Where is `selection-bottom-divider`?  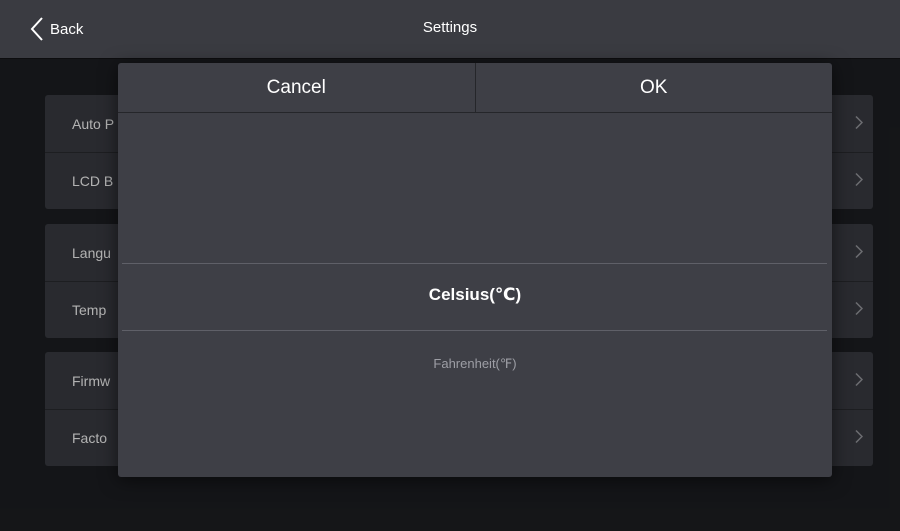 selection-bottom-divider is located at coordinates (474, 330).